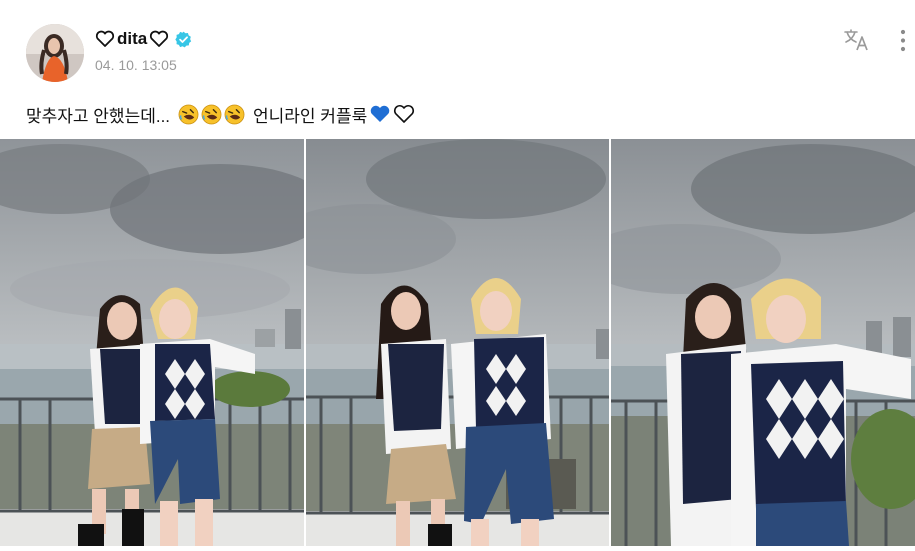 Image resolution: width=915 pixels, height=551 pixels. Describe the element at coordinates (903, 41) in the screenshot. I see `more-vertical-icon` at that location.